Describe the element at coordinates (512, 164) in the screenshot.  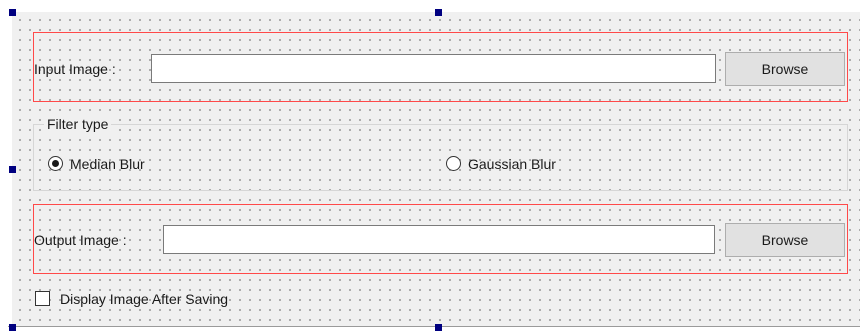
I see `gaussian-blur-label: Gaussian Blur` at that location.